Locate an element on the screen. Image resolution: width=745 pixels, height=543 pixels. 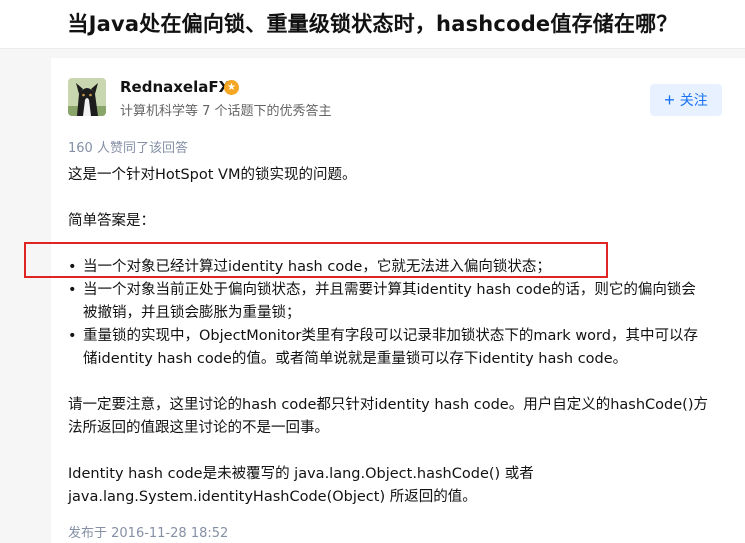
note-line: 法所返回的值跟这里讨论的不是一回事。 is located at coordinates (198, 428).